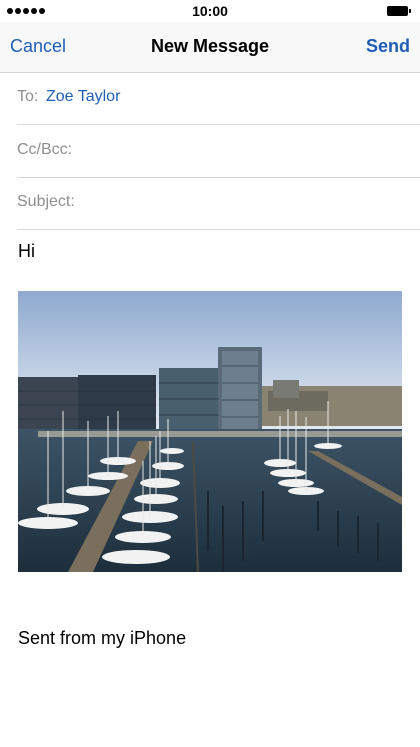  I want to click on cc-bcc-field: Cc/Bcc:, so click(218, 151).